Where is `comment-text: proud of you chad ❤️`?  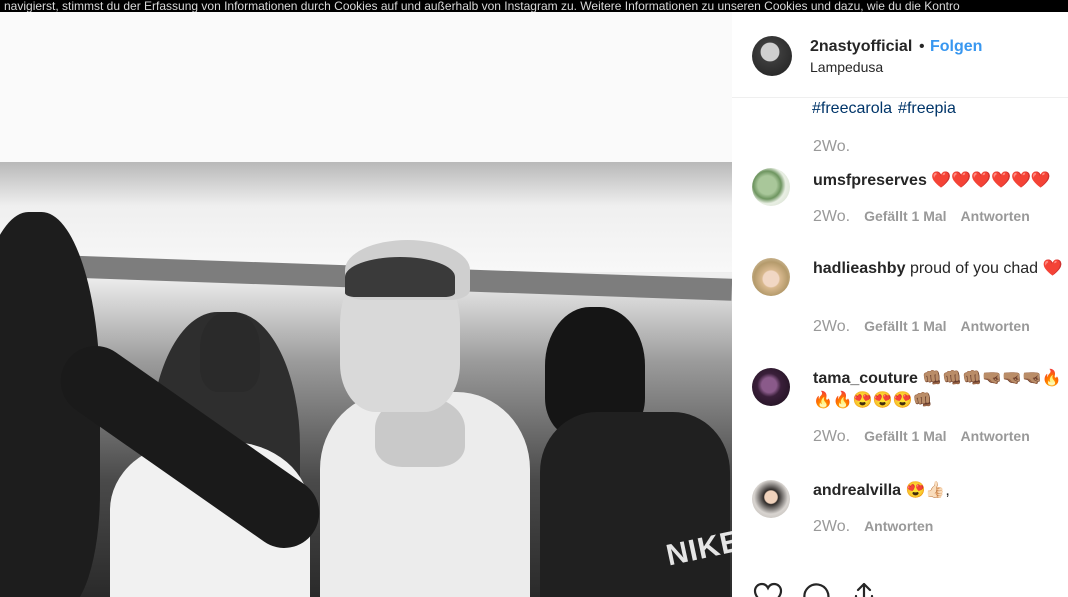 comment-text: proud of you chad ❤️ is located at coordinates (986, 268).